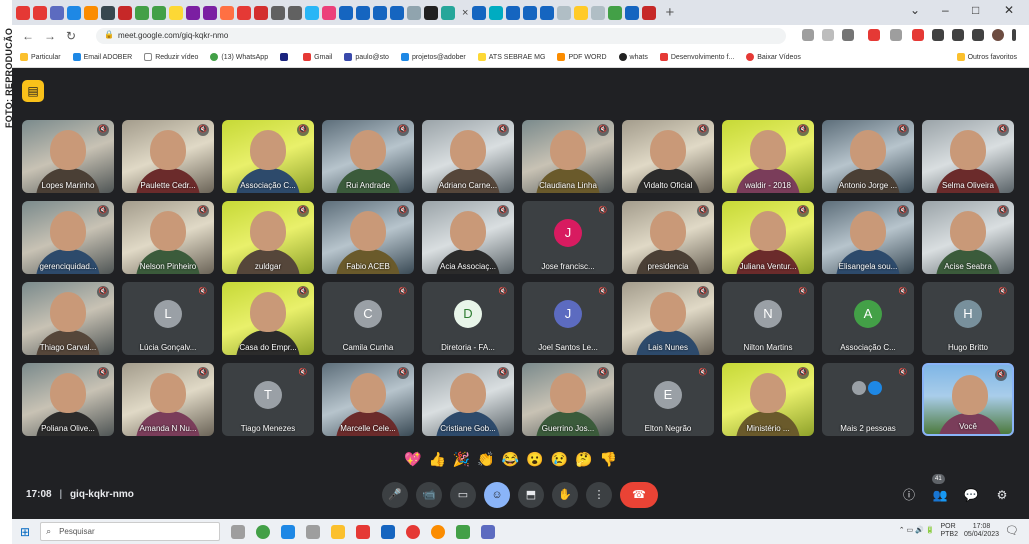 This screenshot has height=544, width=1029. Describe the element at coordinates (412, 459) in the screenshot. I see `reaction-heart: 💖` at that location.